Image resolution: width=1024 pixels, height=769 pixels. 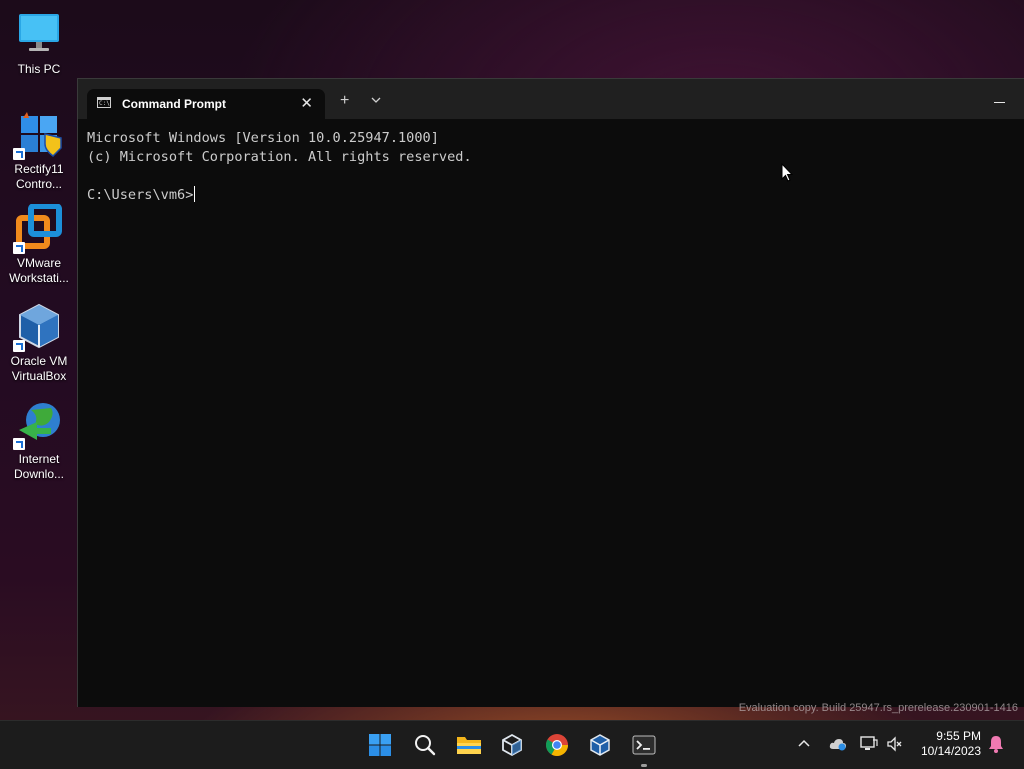 I want to click on taskbar-terminal, so click(x=644, y=748).